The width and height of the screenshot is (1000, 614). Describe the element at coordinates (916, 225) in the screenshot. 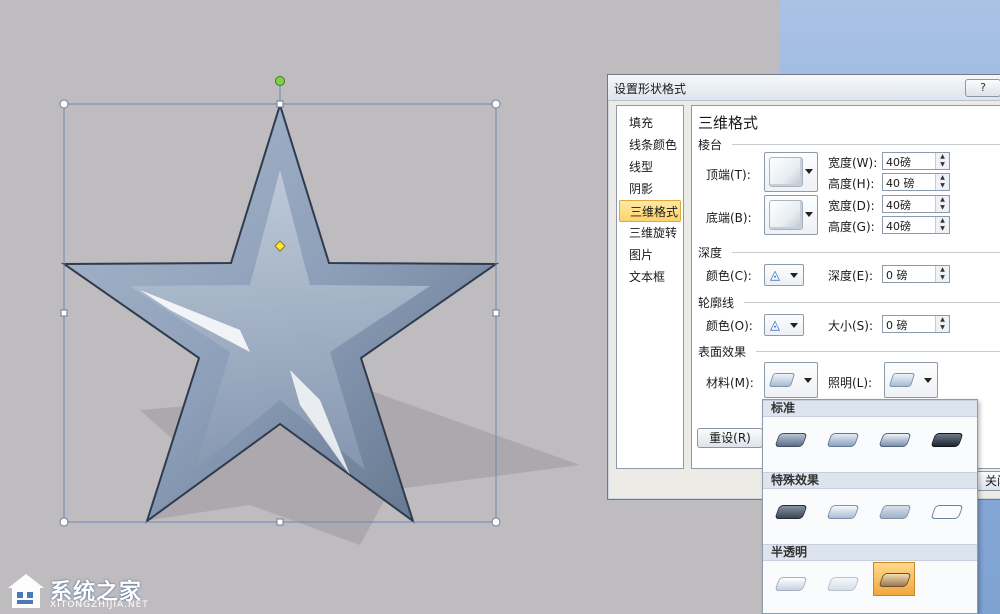

I see `bevel-bottom-height-spinner: 40磅 ▲ ▼` at that location.